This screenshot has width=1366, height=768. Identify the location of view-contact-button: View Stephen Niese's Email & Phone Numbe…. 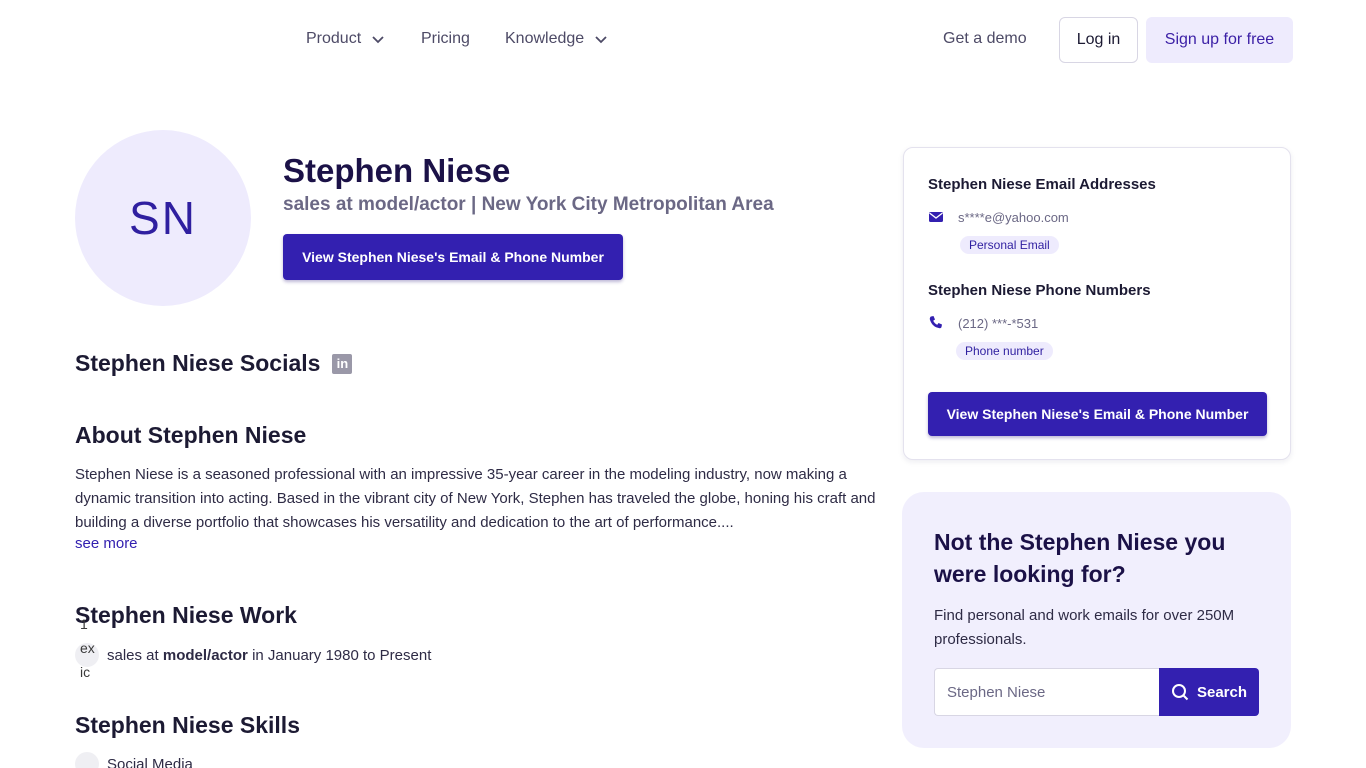
(453, 257).